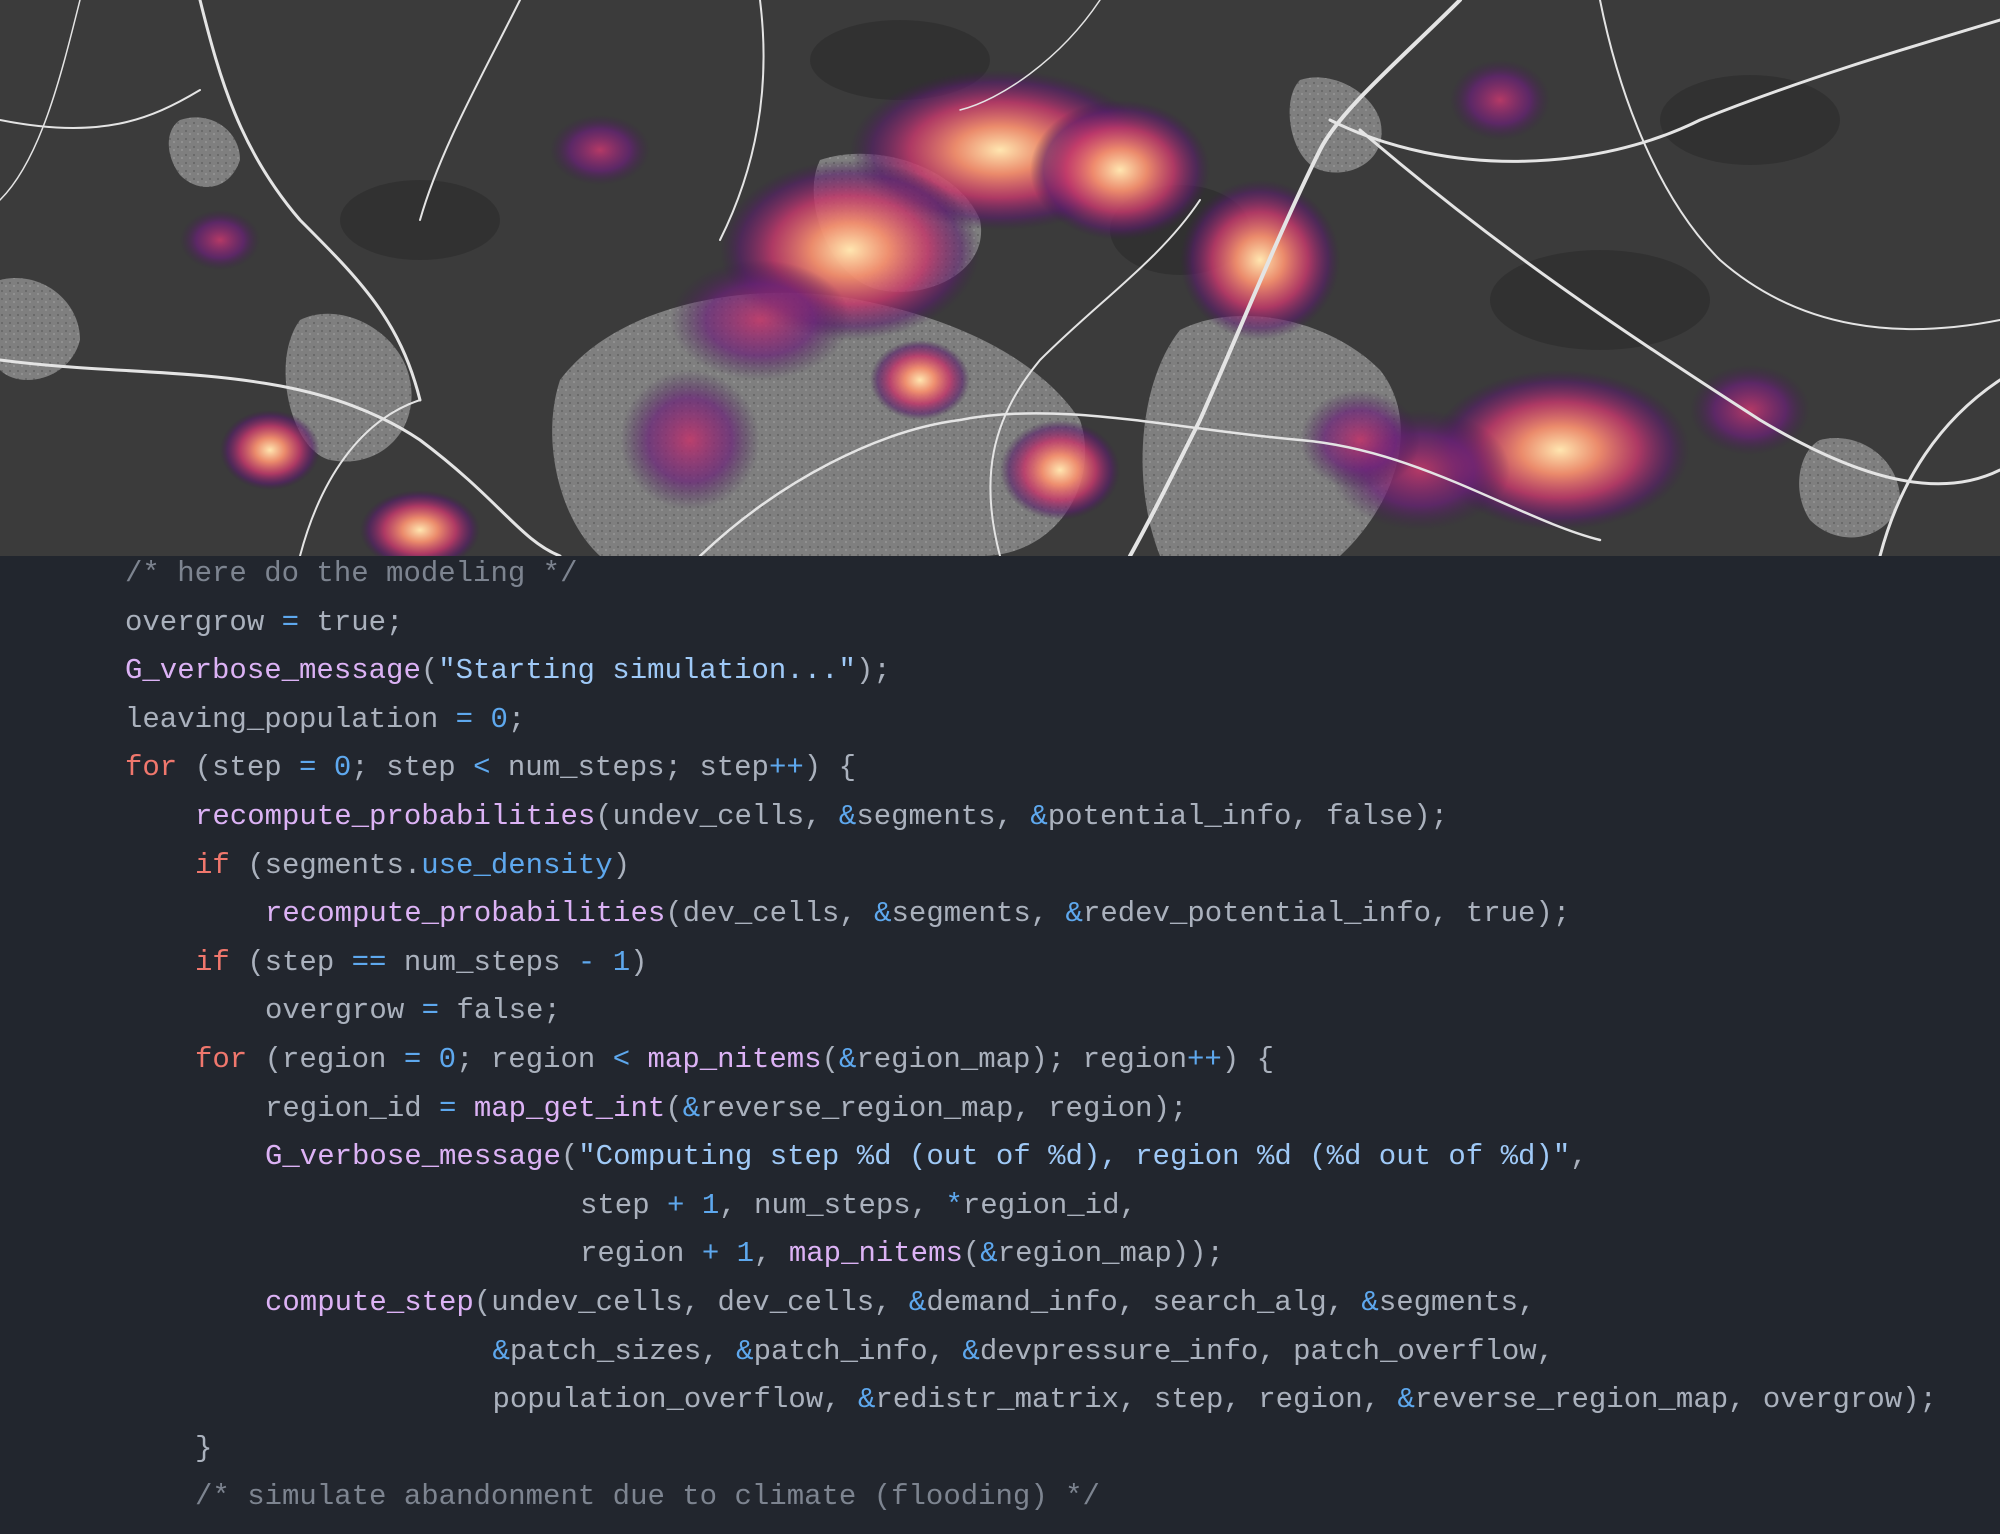  I want to click on code-token-plain: num_steps; step, so click(629, 768).